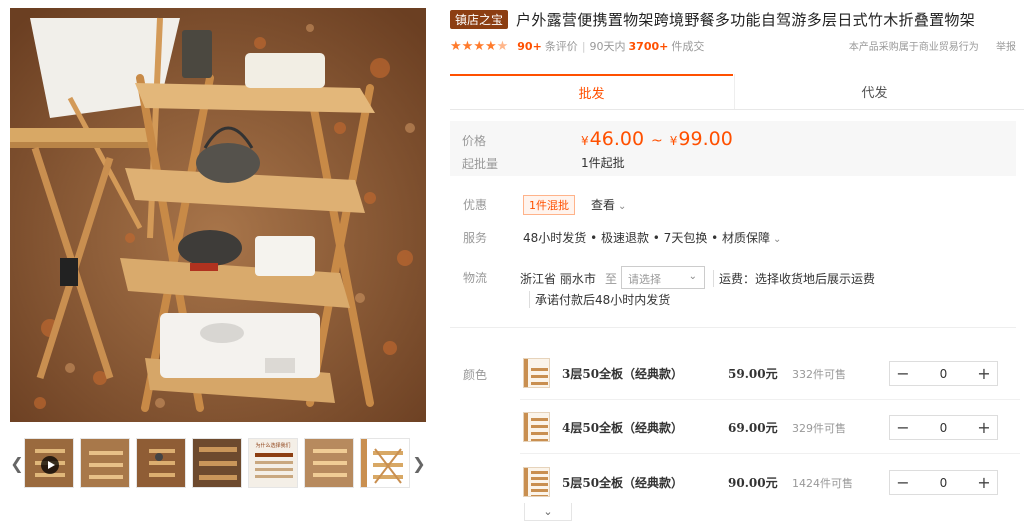  I want to click on sales-count: 3700+, so click(648, 46).